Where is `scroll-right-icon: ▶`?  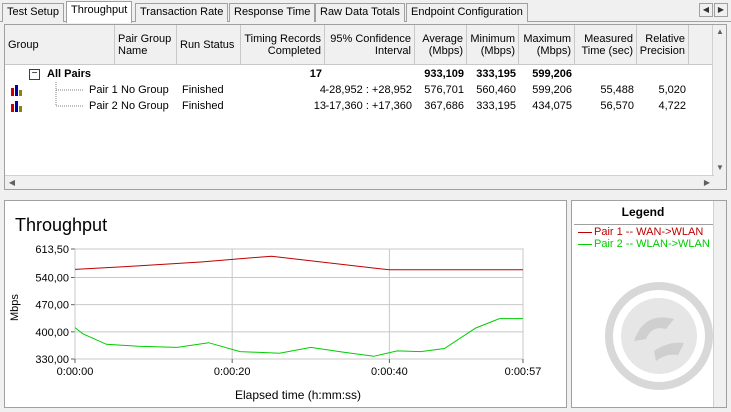
scroll-right-icon: ▶ is located at coordinates (707, 182).